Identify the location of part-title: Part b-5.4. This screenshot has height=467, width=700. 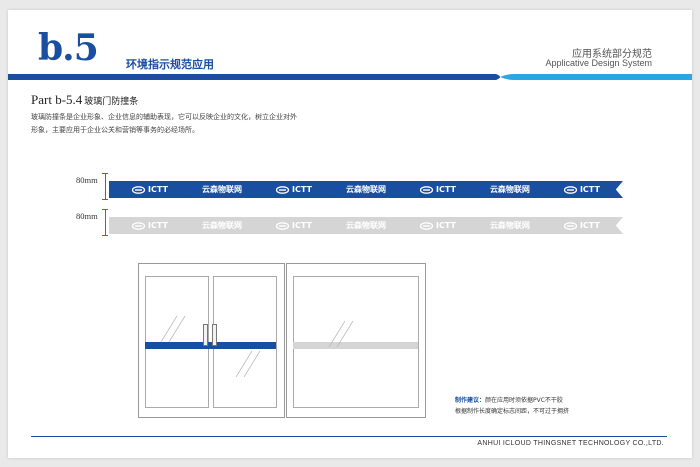
(57, 99).